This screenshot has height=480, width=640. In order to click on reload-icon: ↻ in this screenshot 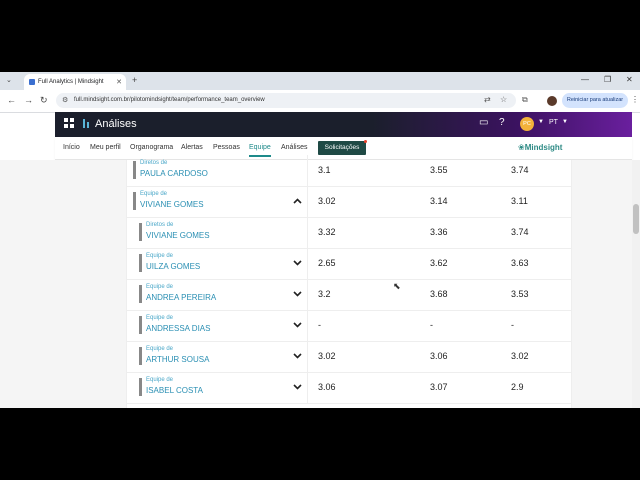, I will do `click(44, 100)`.